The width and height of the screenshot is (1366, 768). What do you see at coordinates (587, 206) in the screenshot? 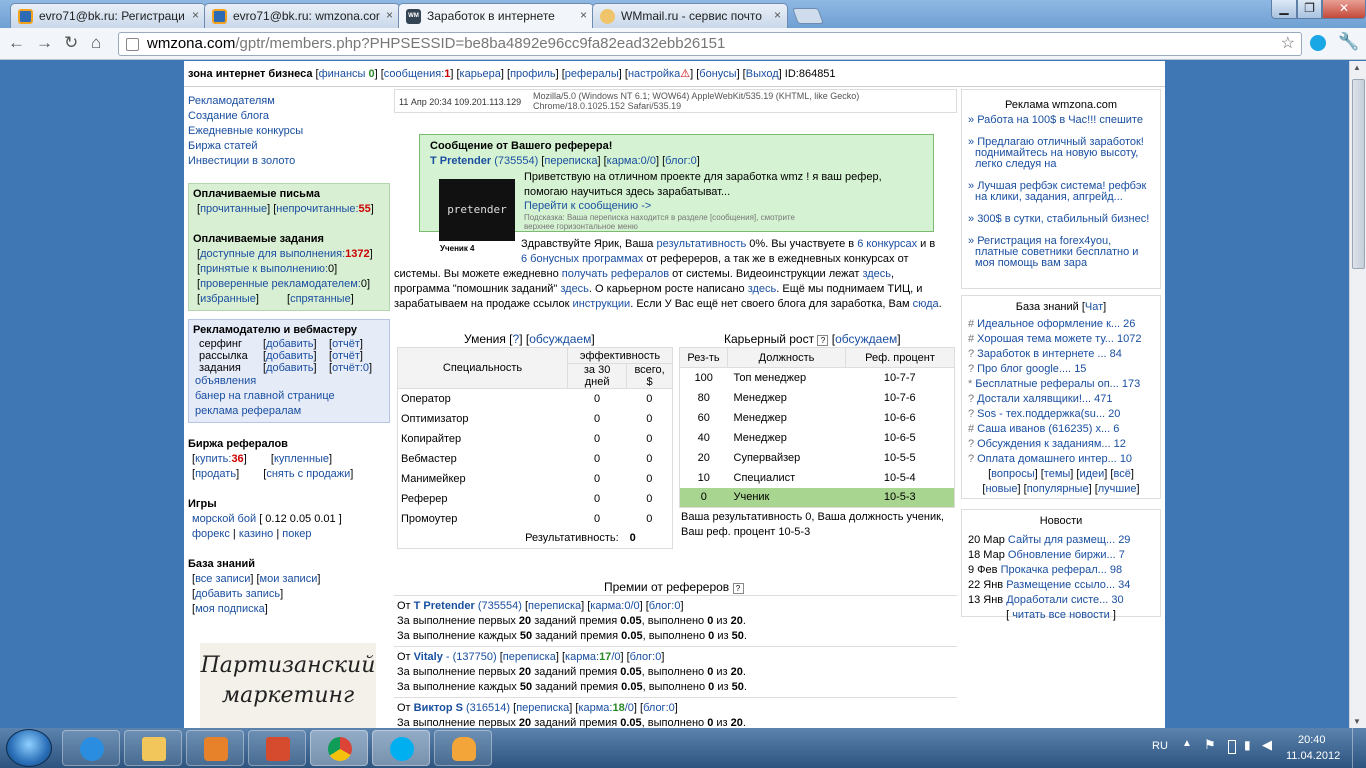
I see `go-to-message-link: Перейти к сообщению ->` at bounding box center [587, 206].